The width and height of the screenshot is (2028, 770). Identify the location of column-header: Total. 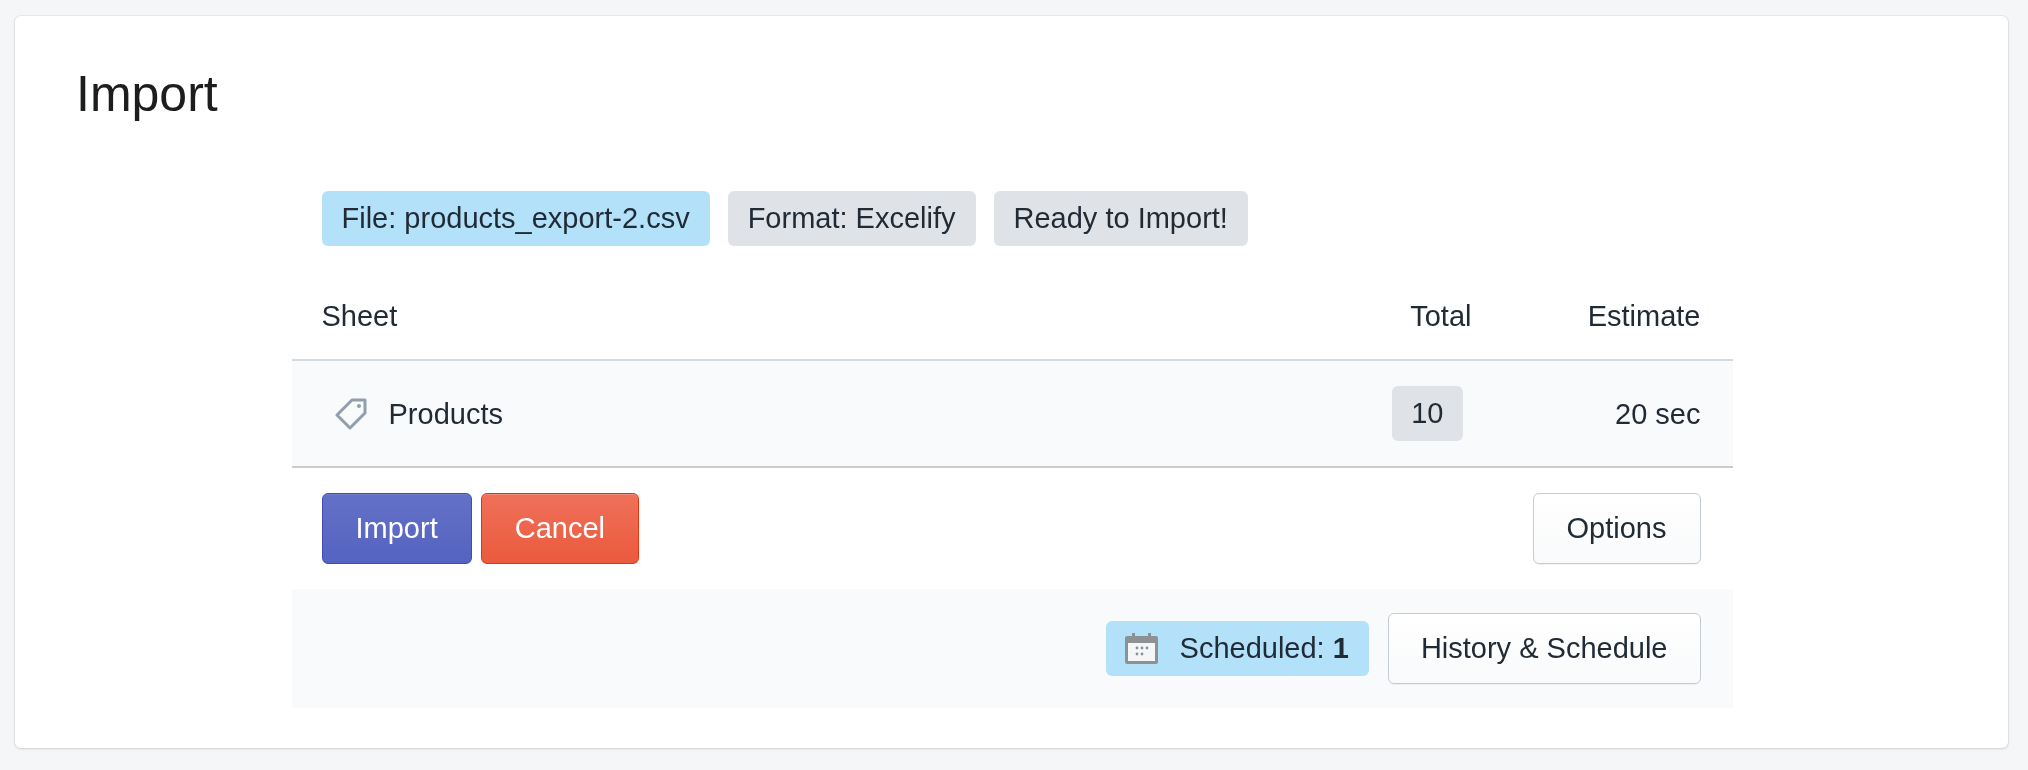
(1441, 316).